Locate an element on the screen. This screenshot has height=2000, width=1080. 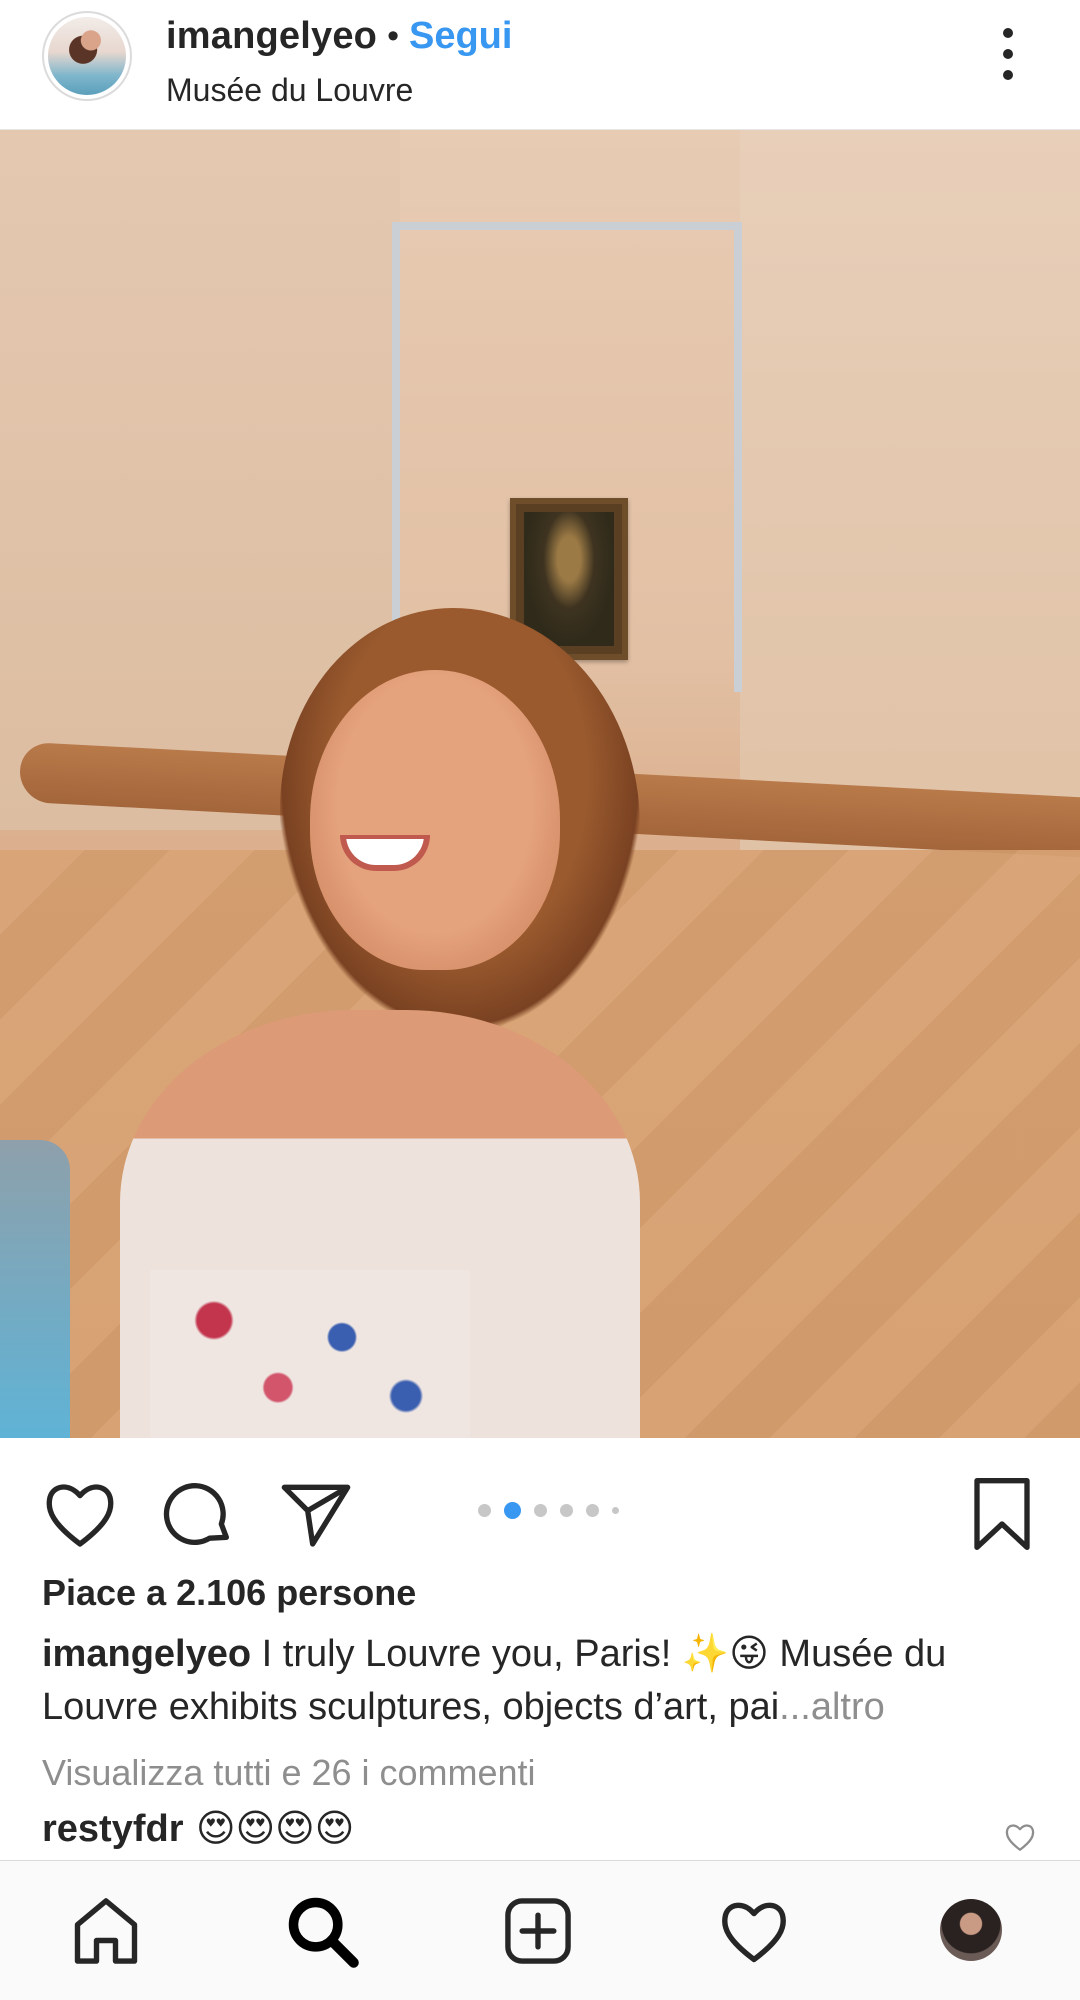
carousel-dot-active is located at coordinates (512, 1510).